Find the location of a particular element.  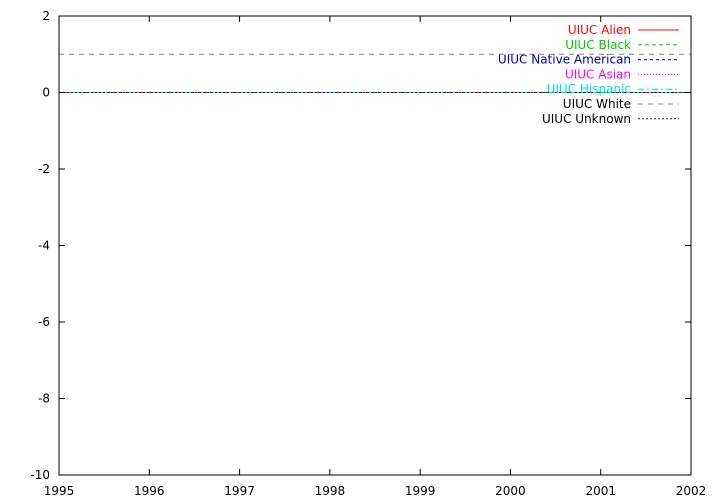

legend-label: UIUC Unknown is located at coordinates (586, 119).